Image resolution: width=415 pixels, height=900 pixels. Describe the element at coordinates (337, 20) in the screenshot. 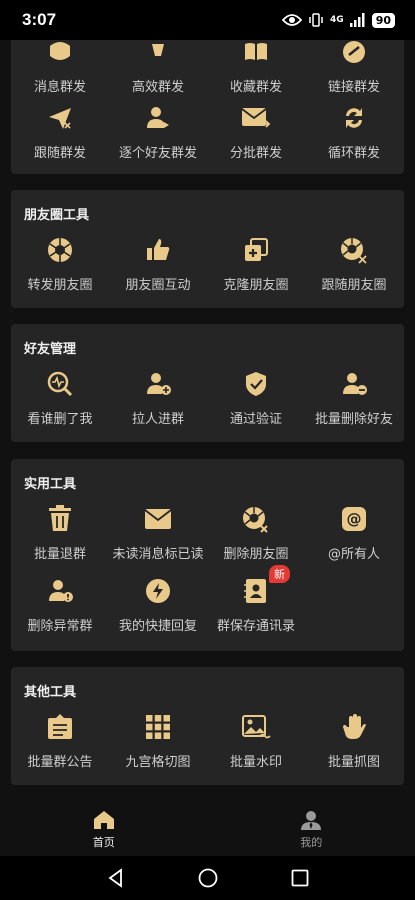

I see `network-label: 4G` at that location.